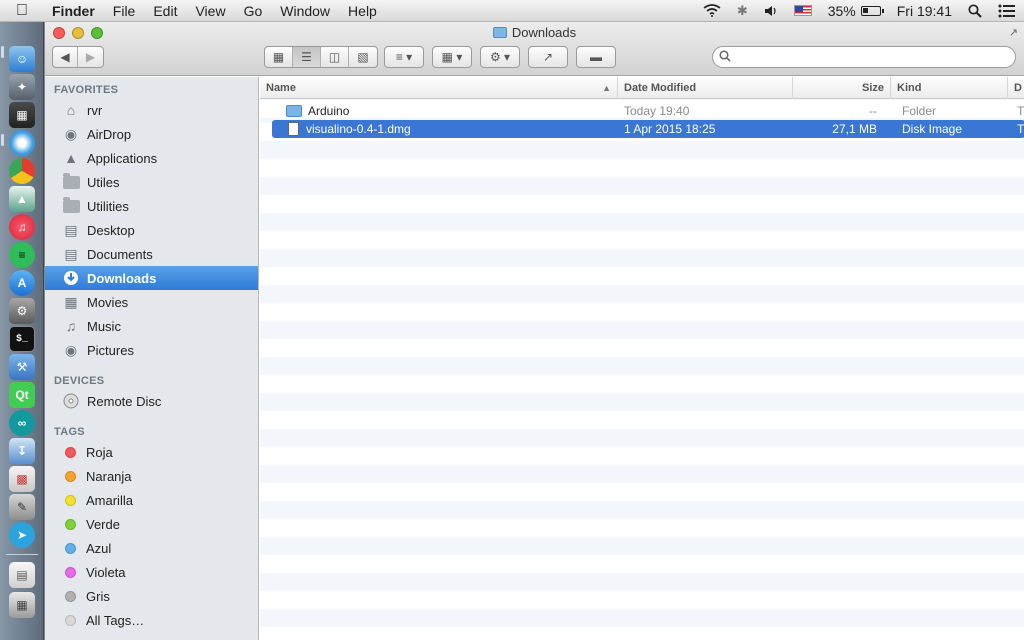 This screenshot has width=1024, height=640. I want to click on status-area: ✱ 35% Fri 19:41, so click(859, 11).